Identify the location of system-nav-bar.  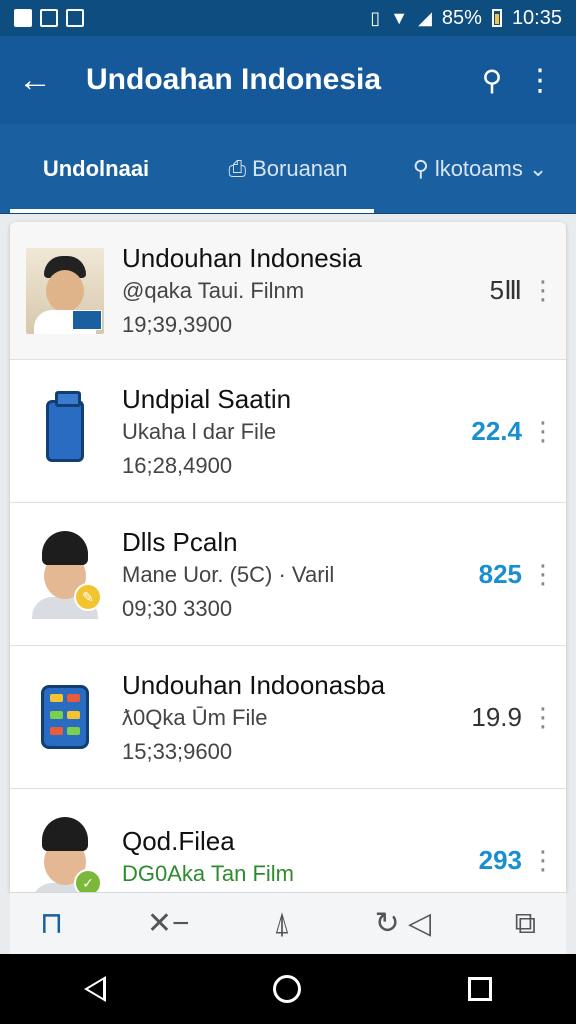
(288, 989).